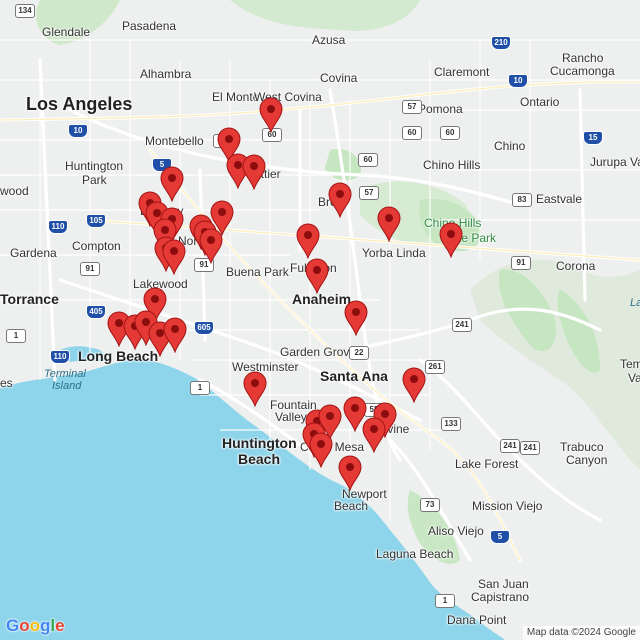 The height and width of the screenshot is (640, 640). What do you see at coordinates (166, 74) in the screenshot?
I see `place-label-alhambra: Alhambra` at bounding box center [166, 74].